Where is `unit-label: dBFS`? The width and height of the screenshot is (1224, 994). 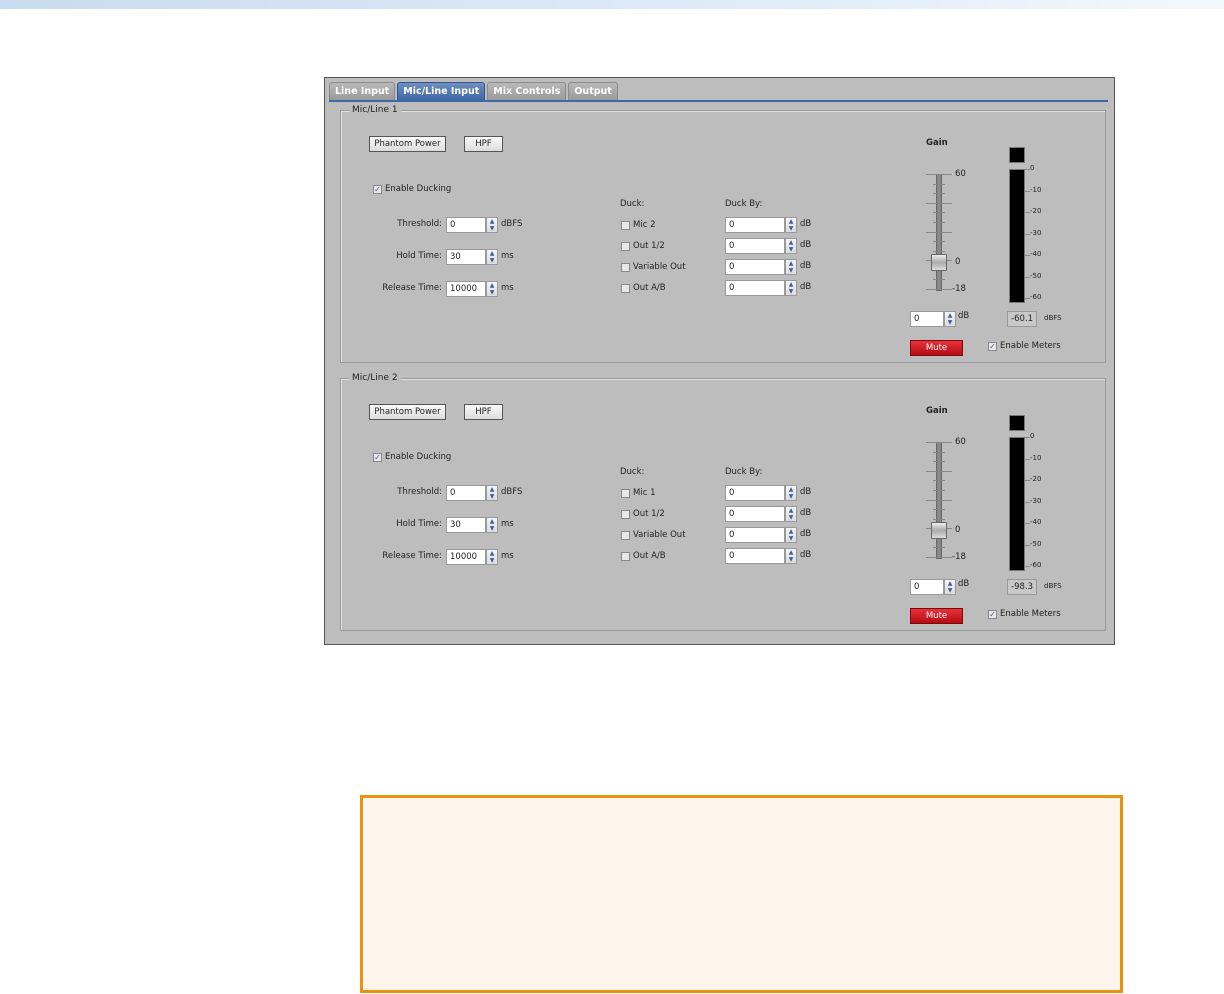 unit-label: dBFS is located at coordinates (512, 492).